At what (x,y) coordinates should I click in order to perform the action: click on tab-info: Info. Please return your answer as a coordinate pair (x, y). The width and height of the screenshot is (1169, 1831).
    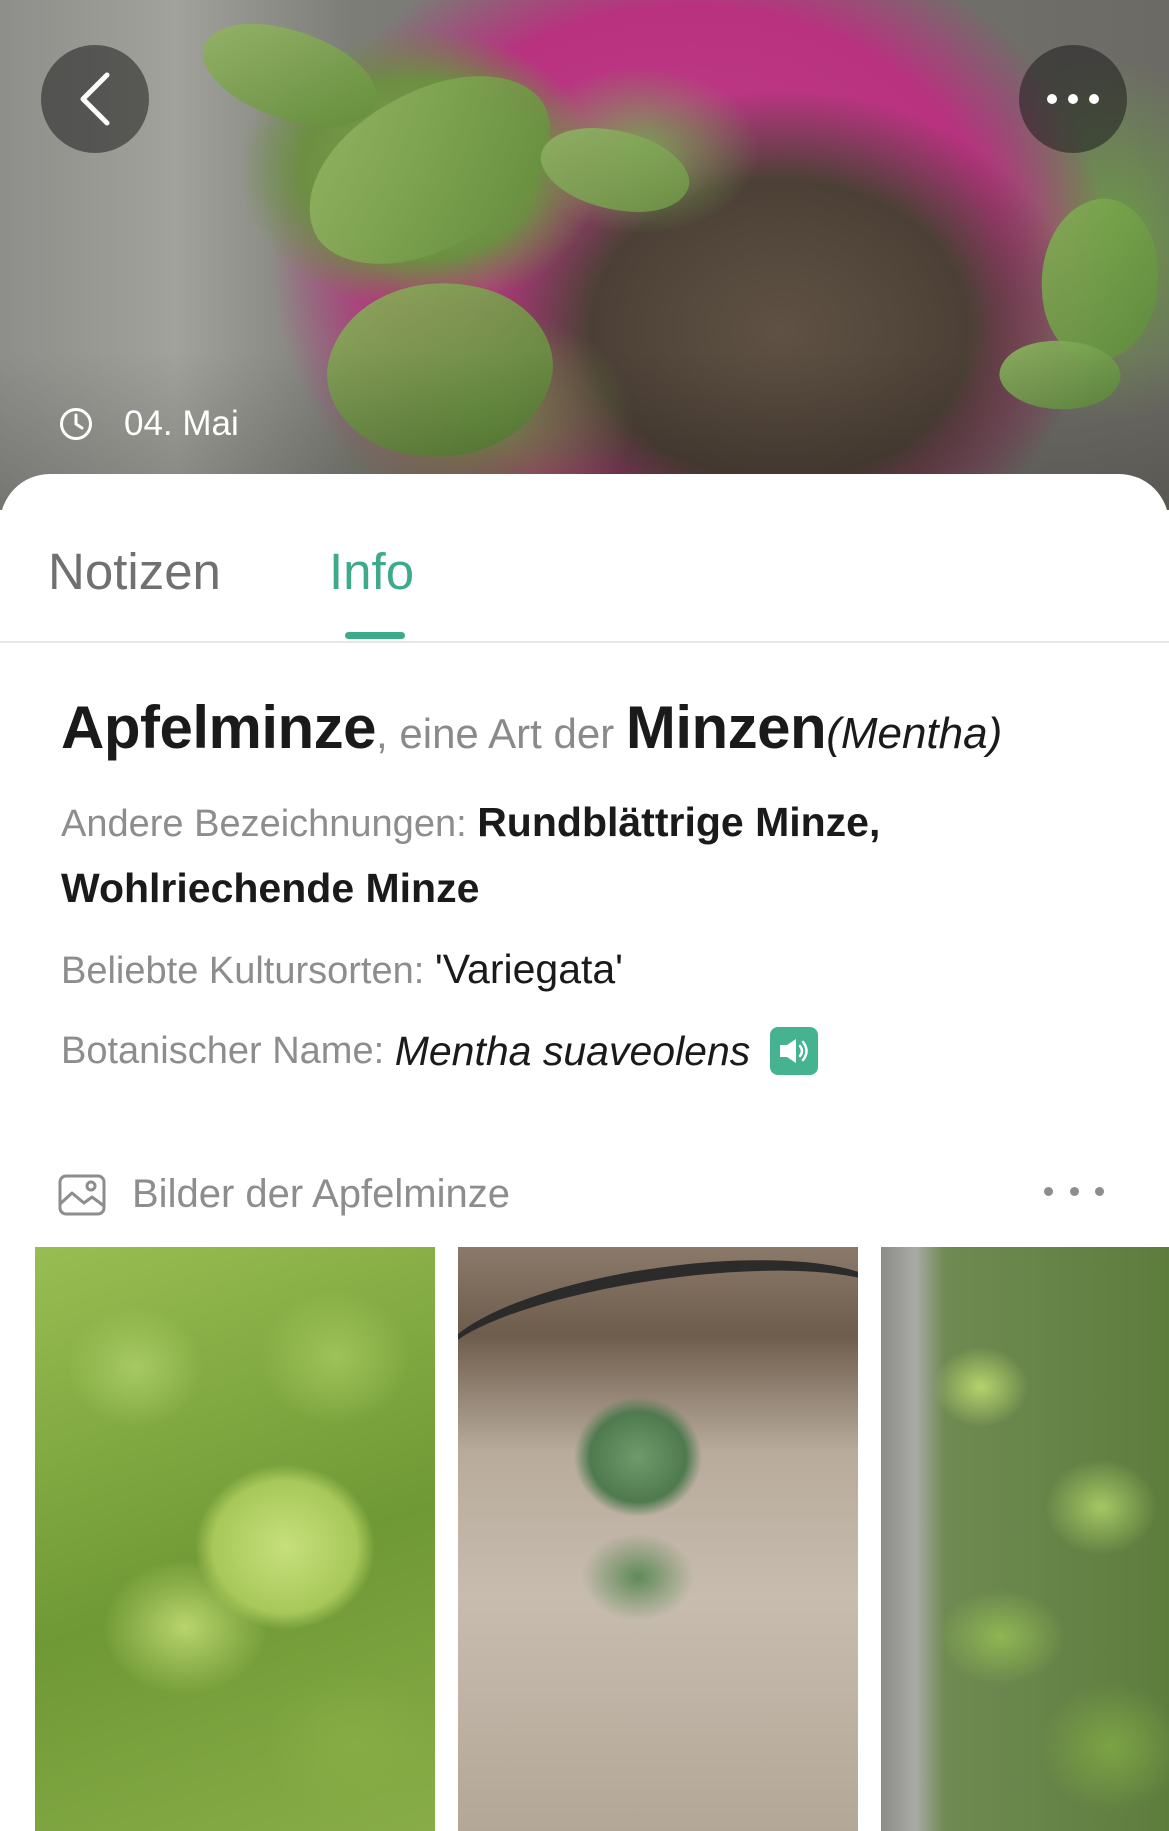
    Looking at the image, I should click on (371, 571).